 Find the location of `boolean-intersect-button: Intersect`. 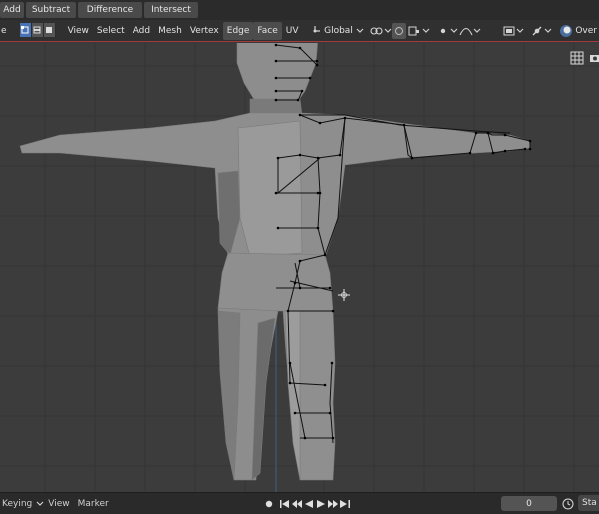

boolean-intersect-button: Intersect is located at coordinates (171, 10).